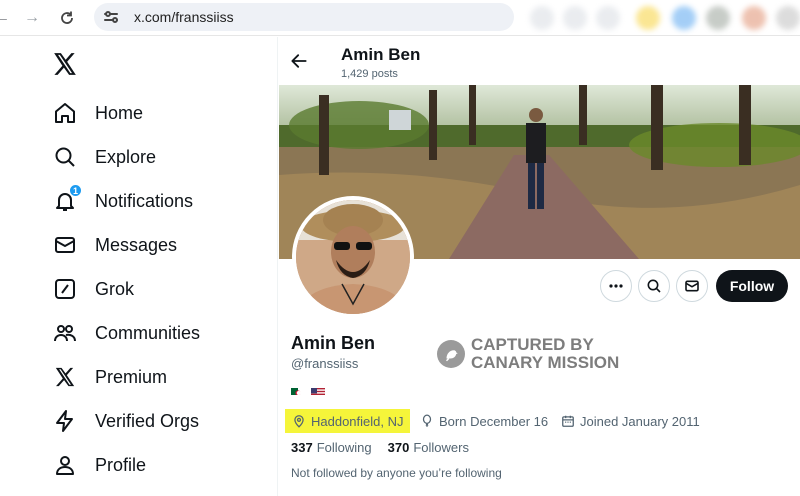  Describe the element at coordinates (752, 286) in the screenshot. I see `follow-button: Follow` at that location.